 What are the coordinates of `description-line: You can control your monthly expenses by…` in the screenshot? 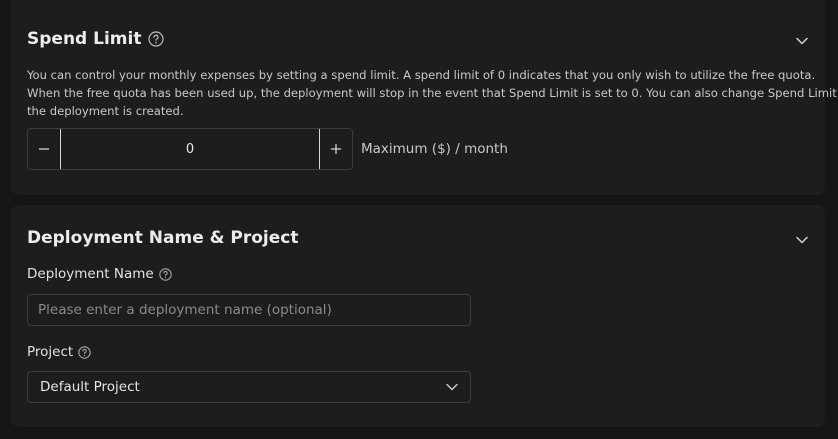 It's located at (421, 75).